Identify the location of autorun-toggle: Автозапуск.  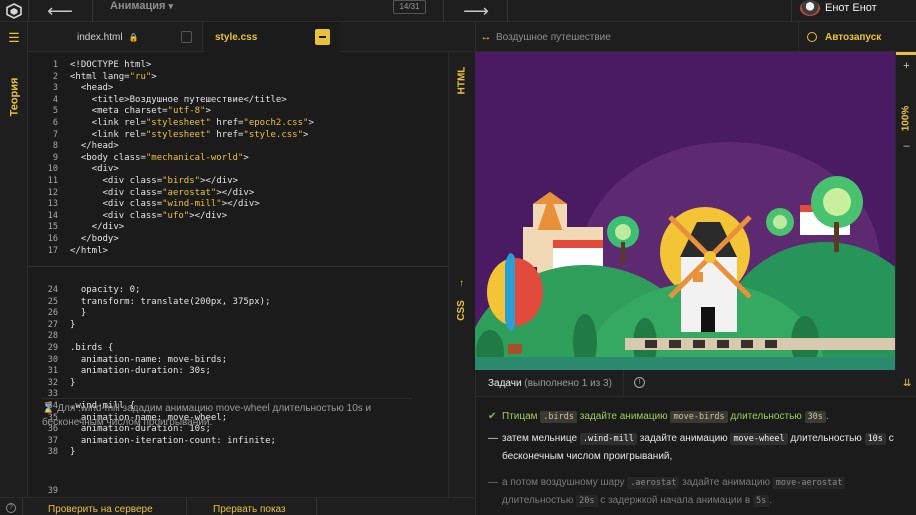
(848, 37).